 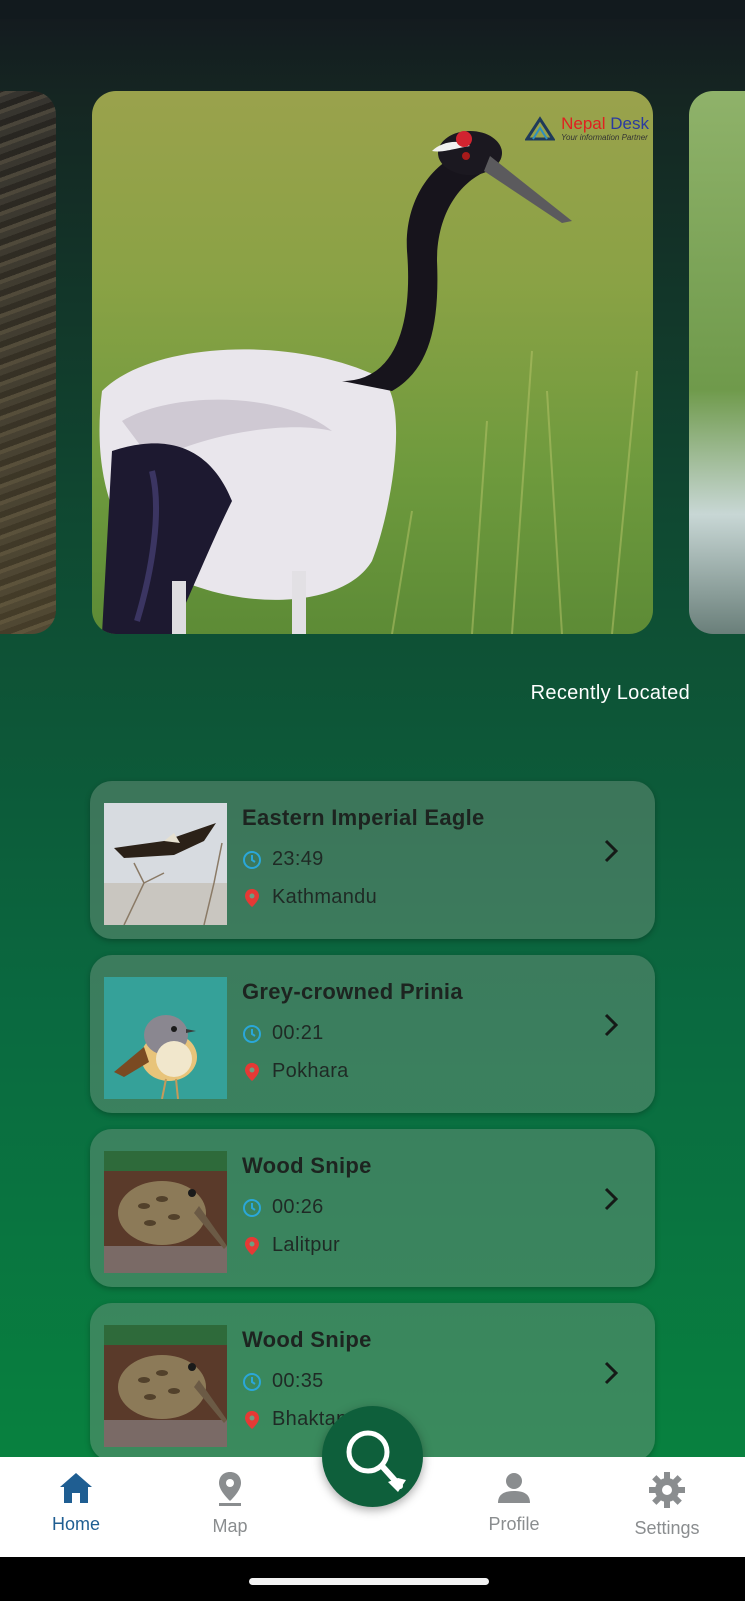 I want to click on person-icon, so click(x=514, y=1488).